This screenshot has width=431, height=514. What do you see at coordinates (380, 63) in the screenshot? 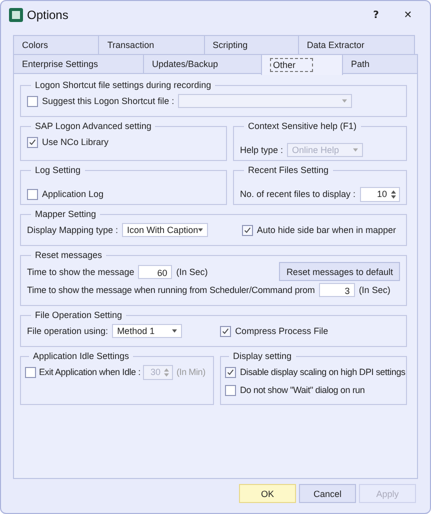
I see `tab: Path` at bounding box center [380, 63].